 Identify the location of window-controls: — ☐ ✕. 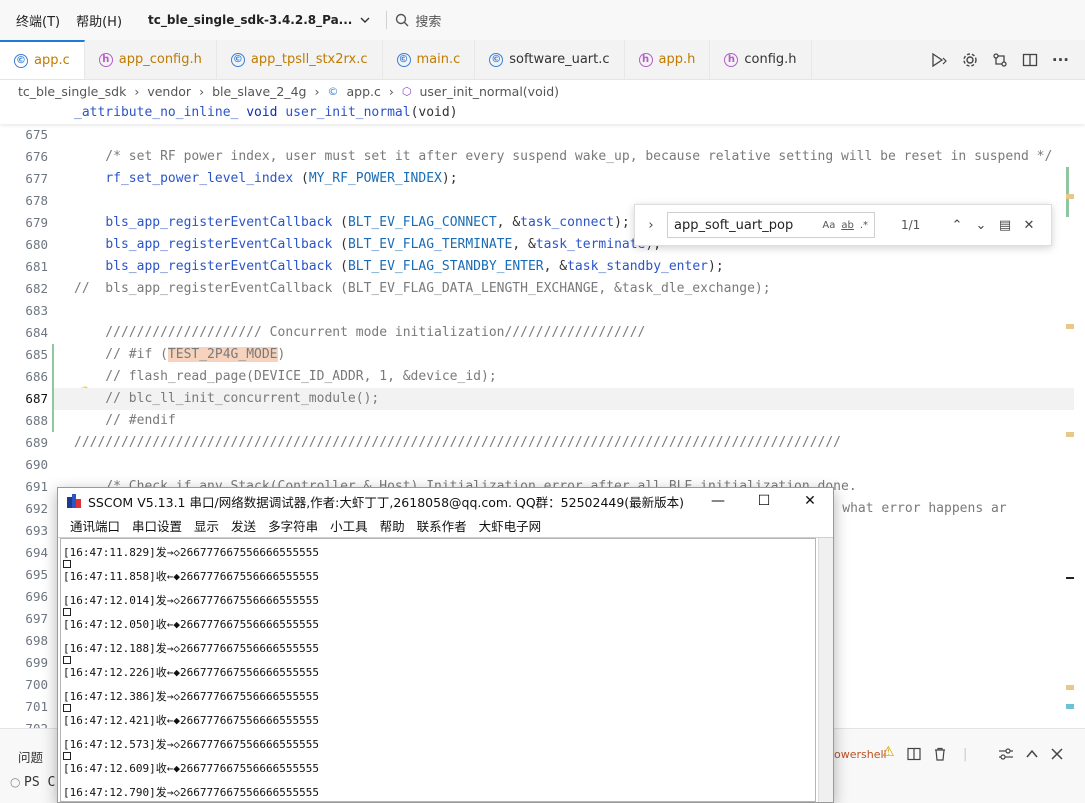
(764, 501).